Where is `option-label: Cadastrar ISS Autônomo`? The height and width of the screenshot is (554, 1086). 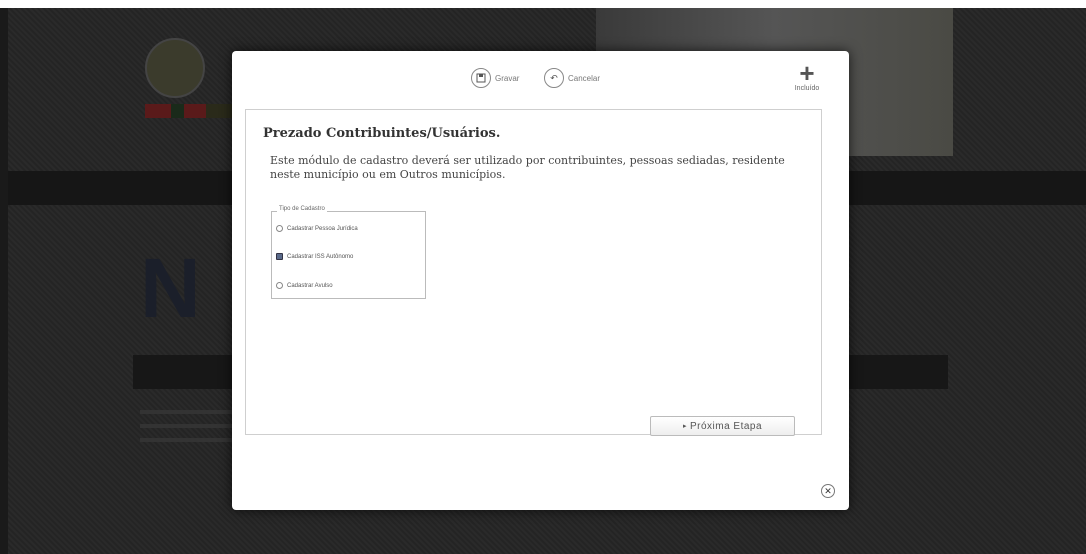 option-label: Cadastrar ISS Autônomo is located at coordinates (320, 256).